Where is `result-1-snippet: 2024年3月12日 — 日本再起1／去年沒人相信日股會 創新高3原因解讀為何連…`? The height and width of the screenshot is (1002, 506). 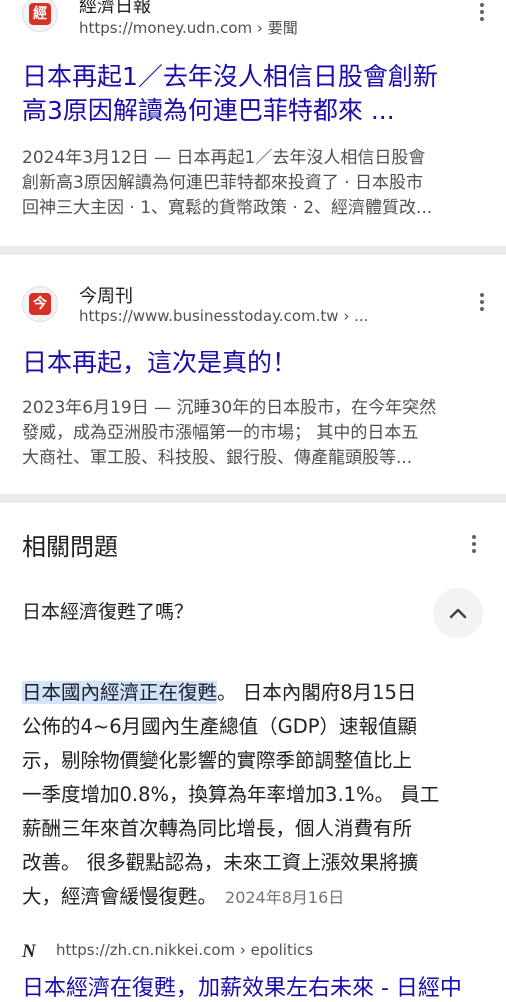 result-1-snippet: 2024年3月12日 — 日本再起1／去年沒人相信日股會 創新高3原因解讀為何連… is located at coordinates (227, 183).